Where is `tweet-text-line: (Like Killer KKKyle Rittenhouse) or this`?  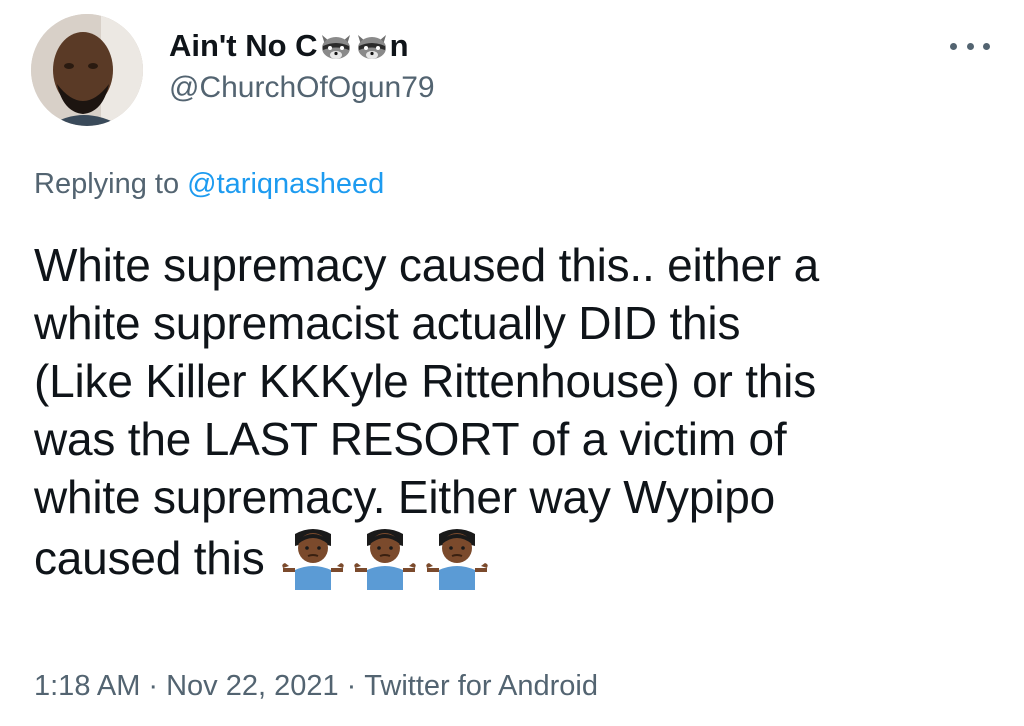 tweet-text-line: (Like Killer KKKyle Rittenhouse) or this is located at coordinates (425, 381).